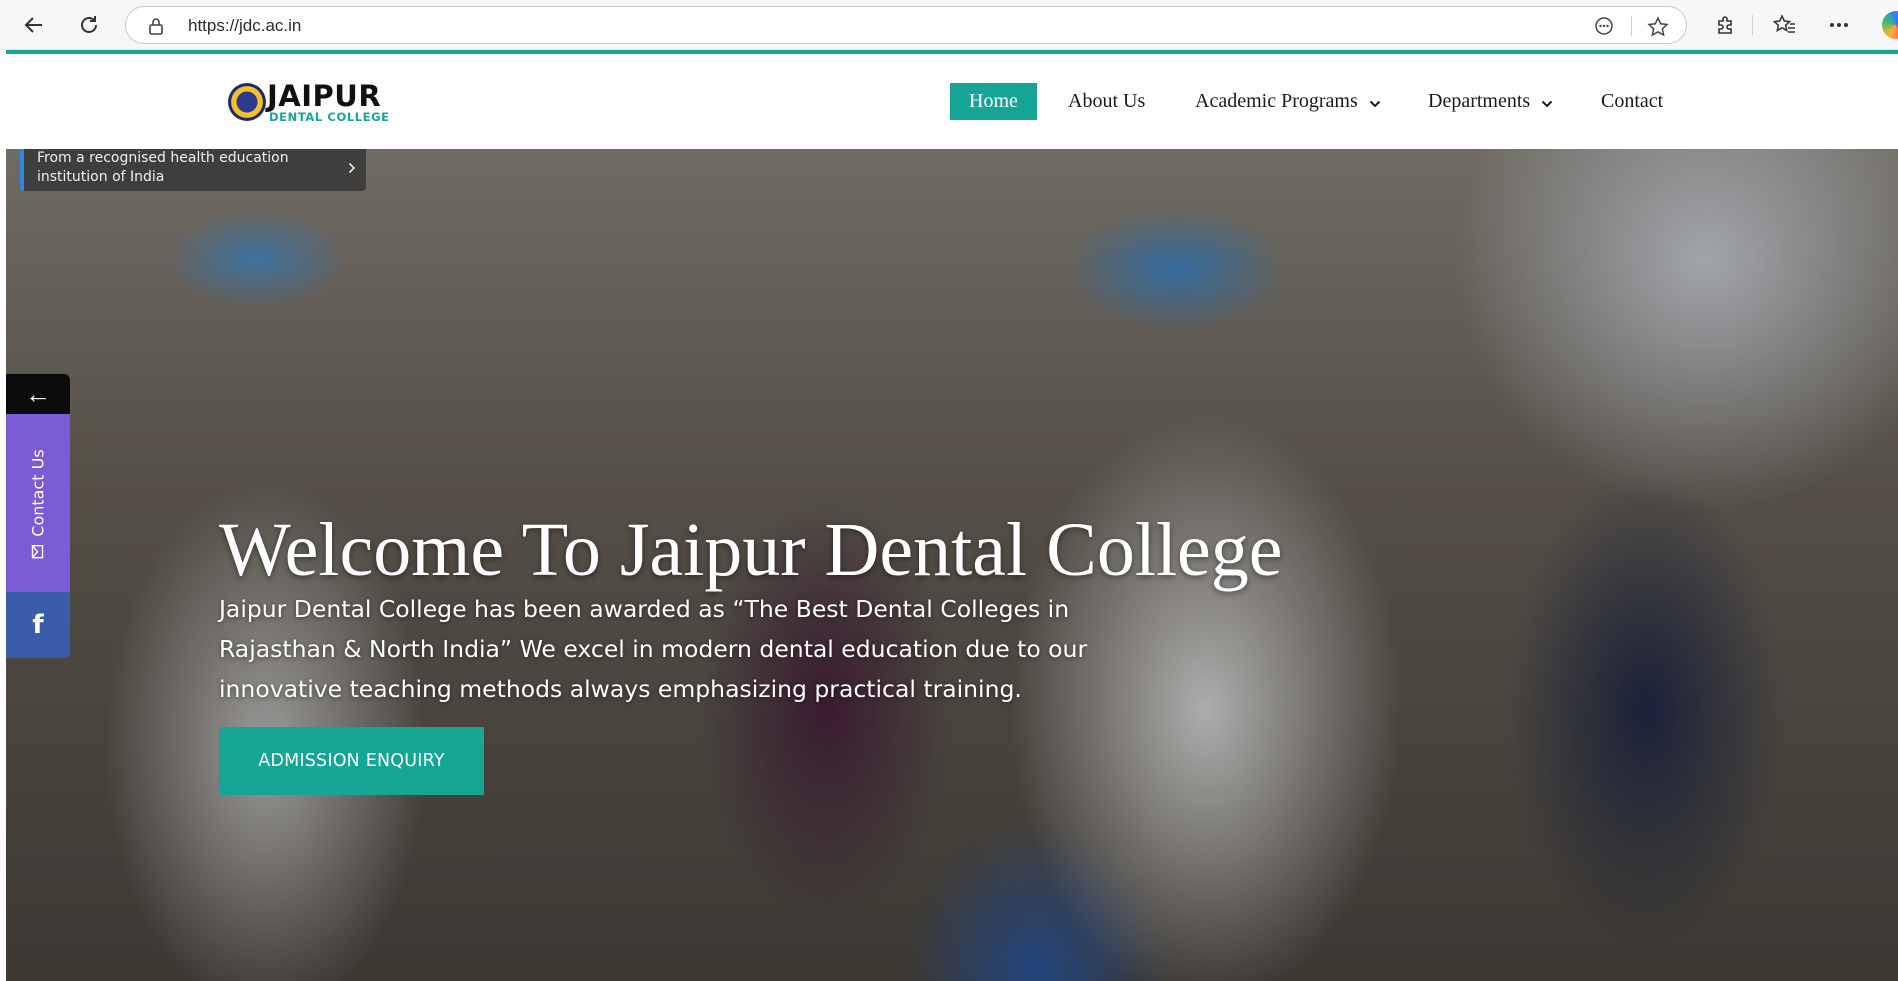 Image resolution: width=1898 pixels, height=981 pixels. I want to click on nav-about-us-label: About Us, so click(1107, 101).